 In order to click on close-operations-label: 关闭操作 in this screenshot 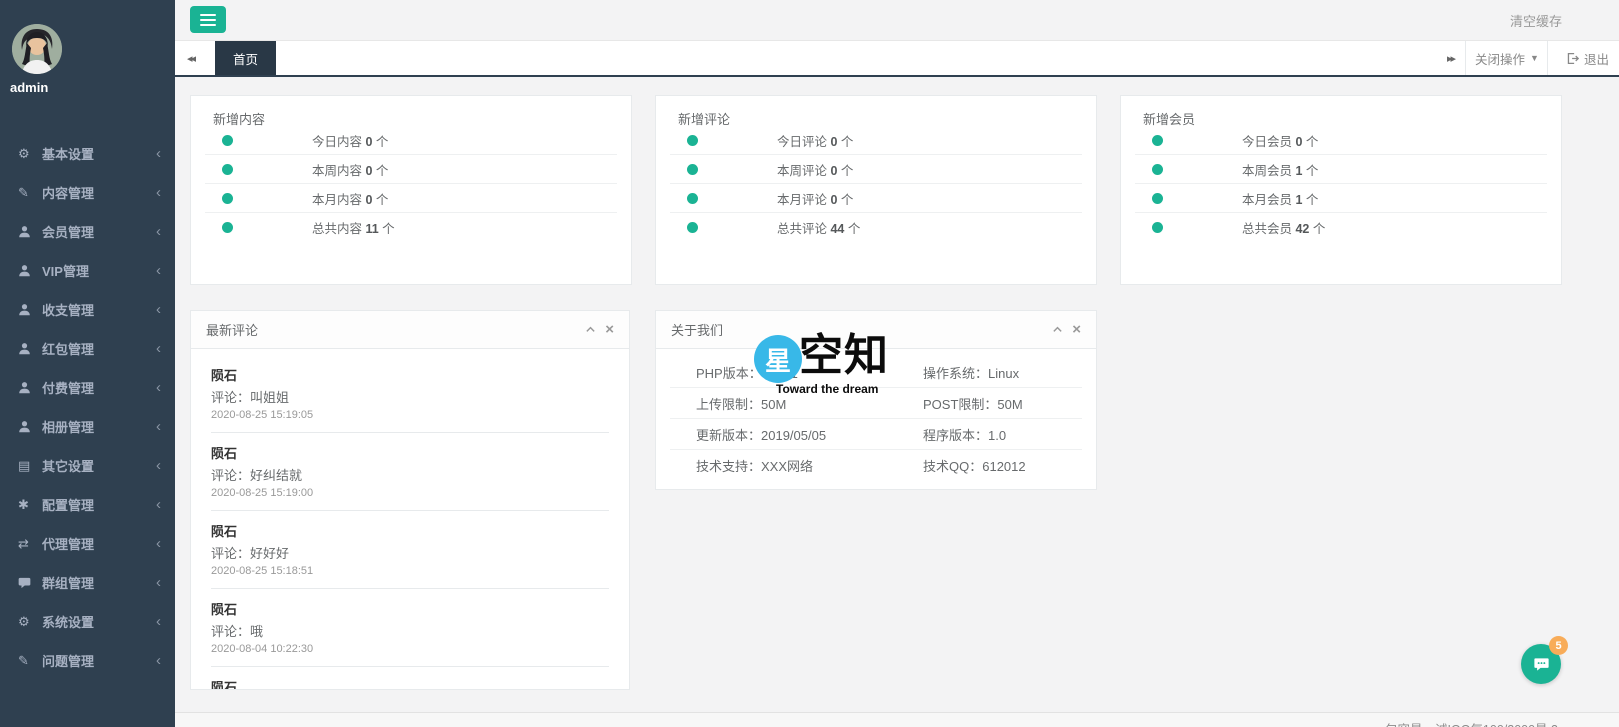, I will do `click(1500, 59)`.